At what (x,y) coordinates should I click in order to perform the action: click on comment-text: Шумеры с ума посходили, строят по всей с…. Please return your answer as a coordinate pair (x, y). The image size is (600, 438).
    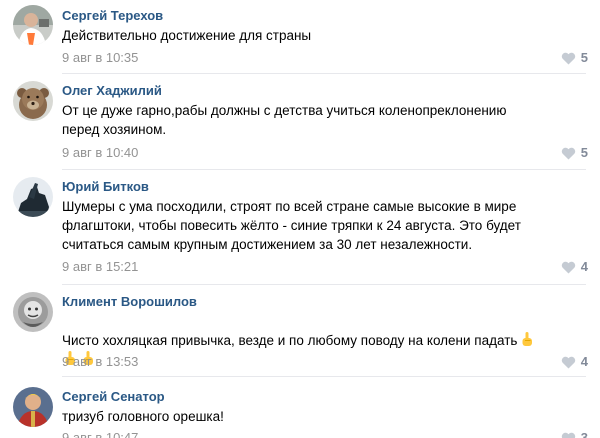
    Looking at the image, I should click on (291, 225).